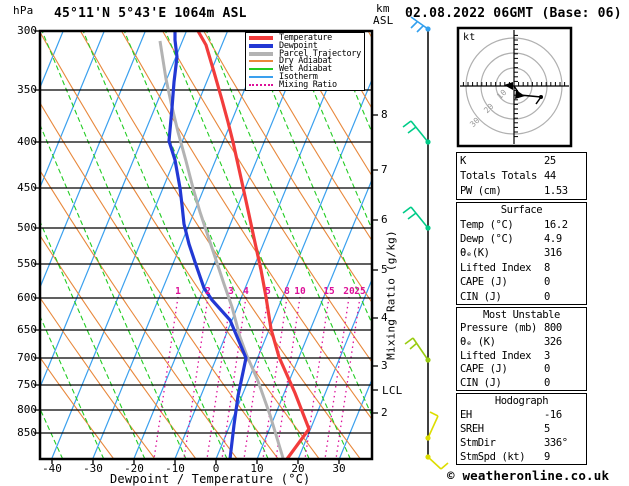  Describe the element at coordinates (308, 84) in the screenshot. I see `legend-label: Mixing Ratio` at that location.